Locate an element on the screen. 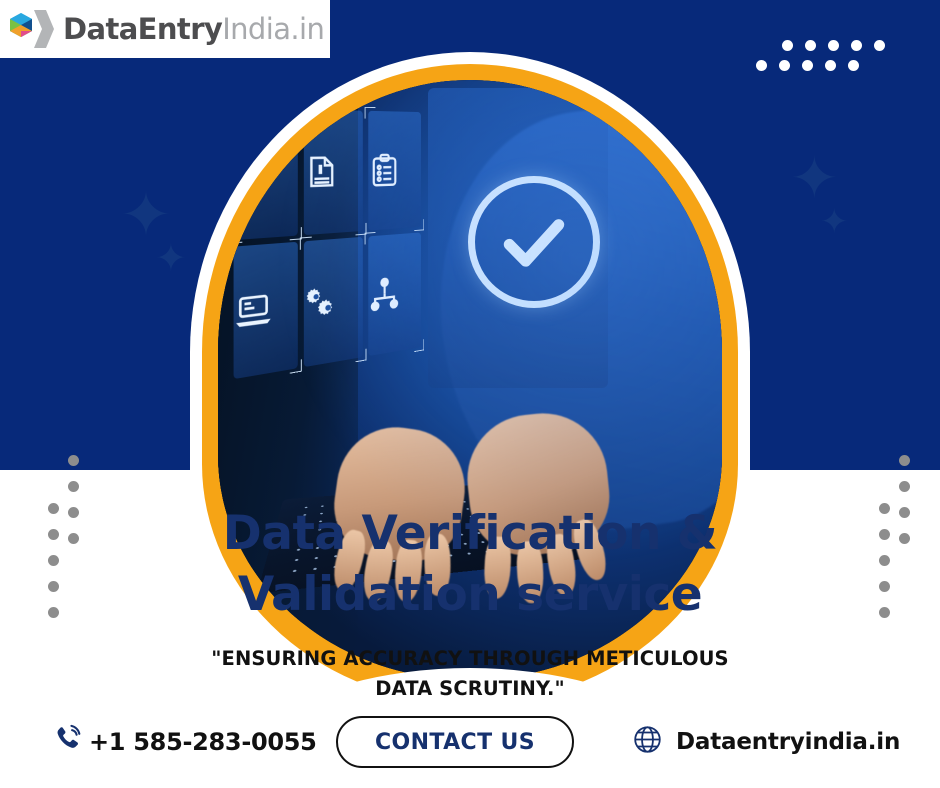 The height and width of the screenshot is (788, 940). phone-ringing-icon is located at coordinates (68, 742).